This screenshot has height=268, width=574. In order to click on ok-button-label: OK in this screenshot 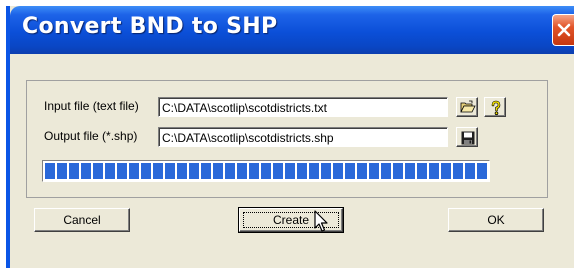, I will do `click(496, 220)`.